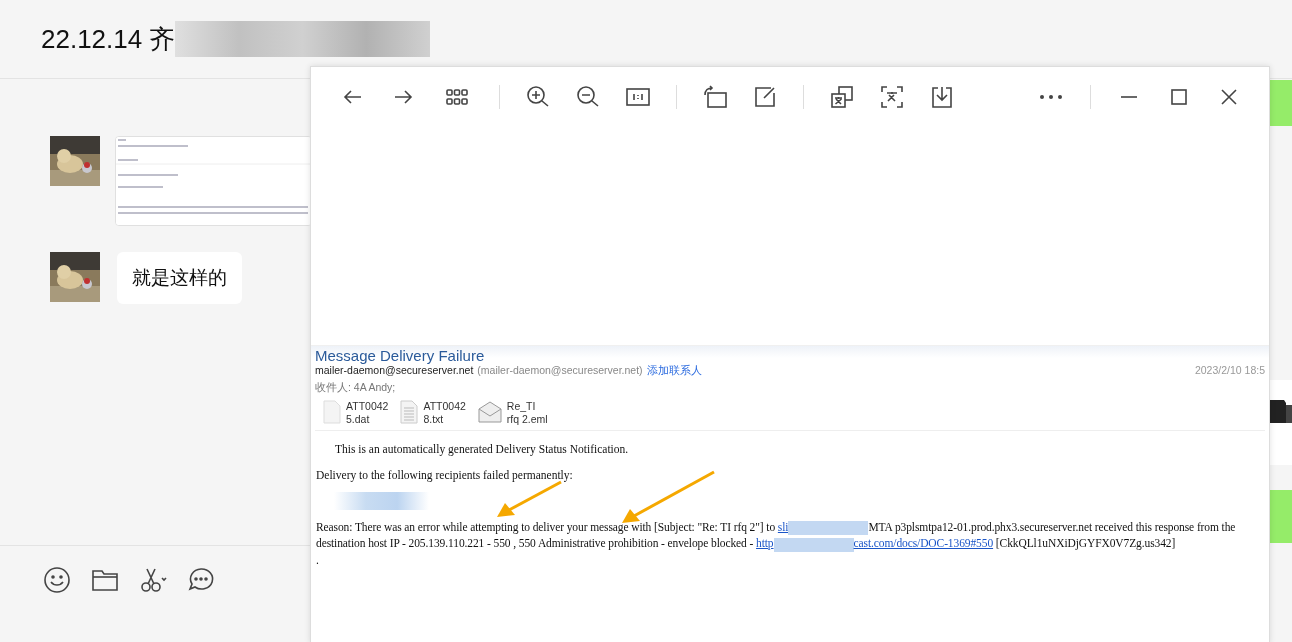 The height and width of the screenshot is (642, 1292). Describe the element at coordinates (482, 449) in the screenshot. I see `email-text: This is an automatically generated Delivery Status Notification.` at that location.